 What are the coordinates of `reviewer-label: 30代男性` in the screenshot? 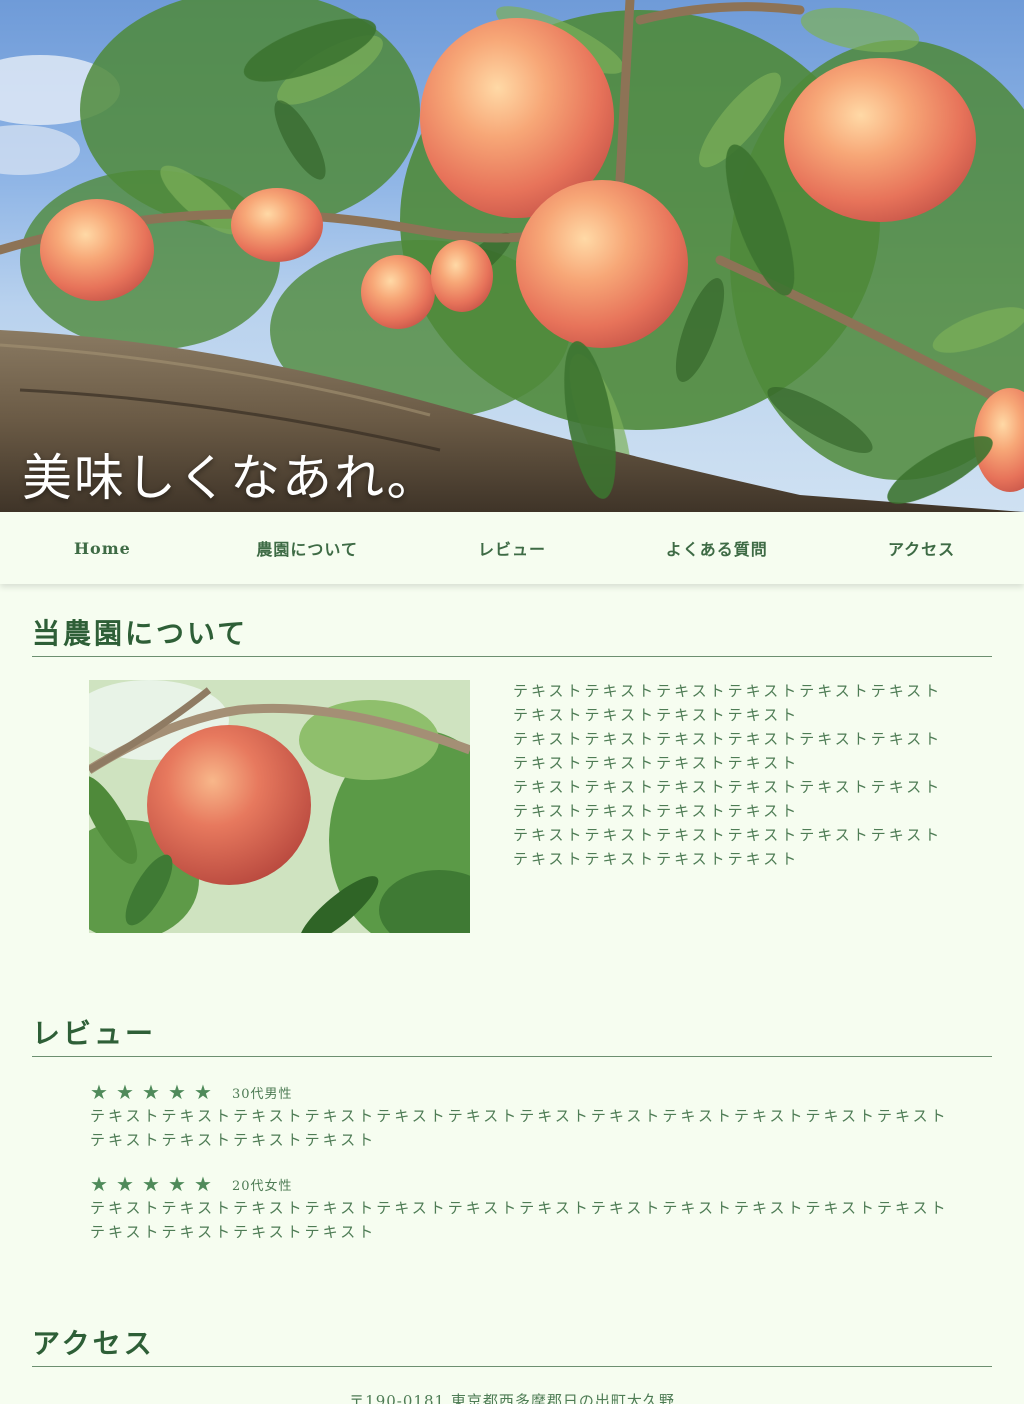 It's located at (262, 1094).